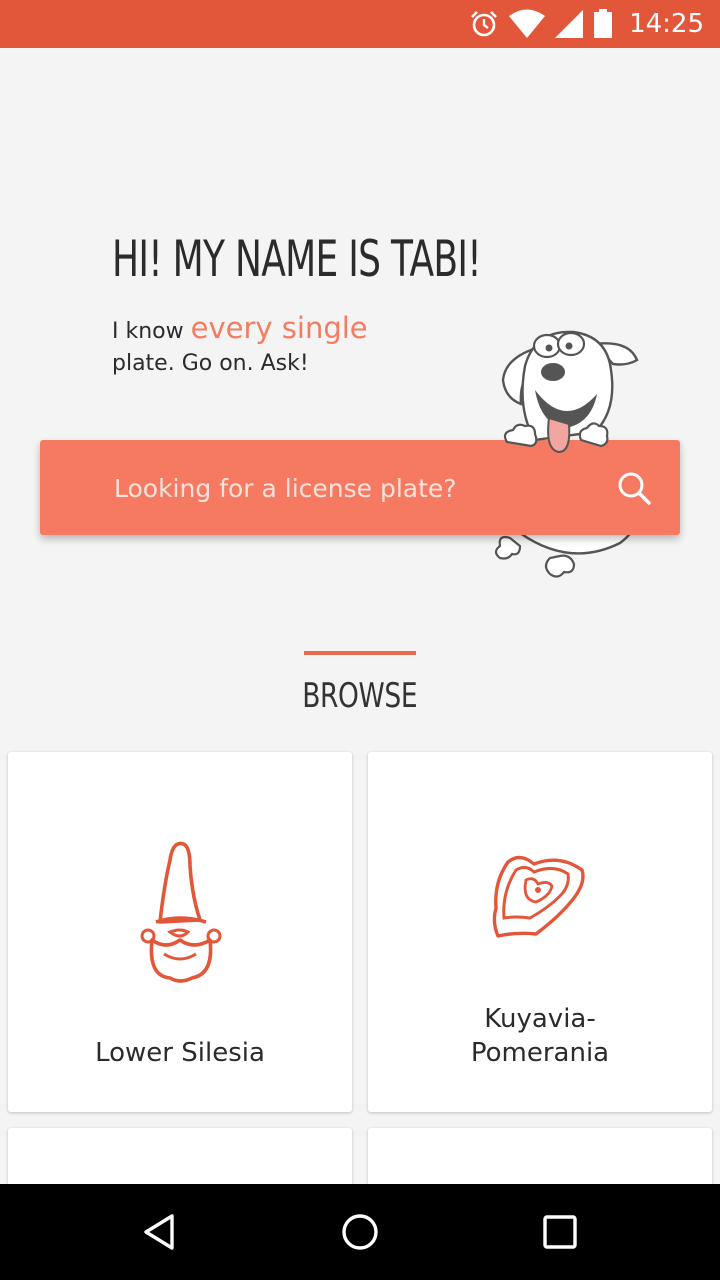 The image size is (720, 1280). I want to click on status-time: 14:25, so click(666, 24).